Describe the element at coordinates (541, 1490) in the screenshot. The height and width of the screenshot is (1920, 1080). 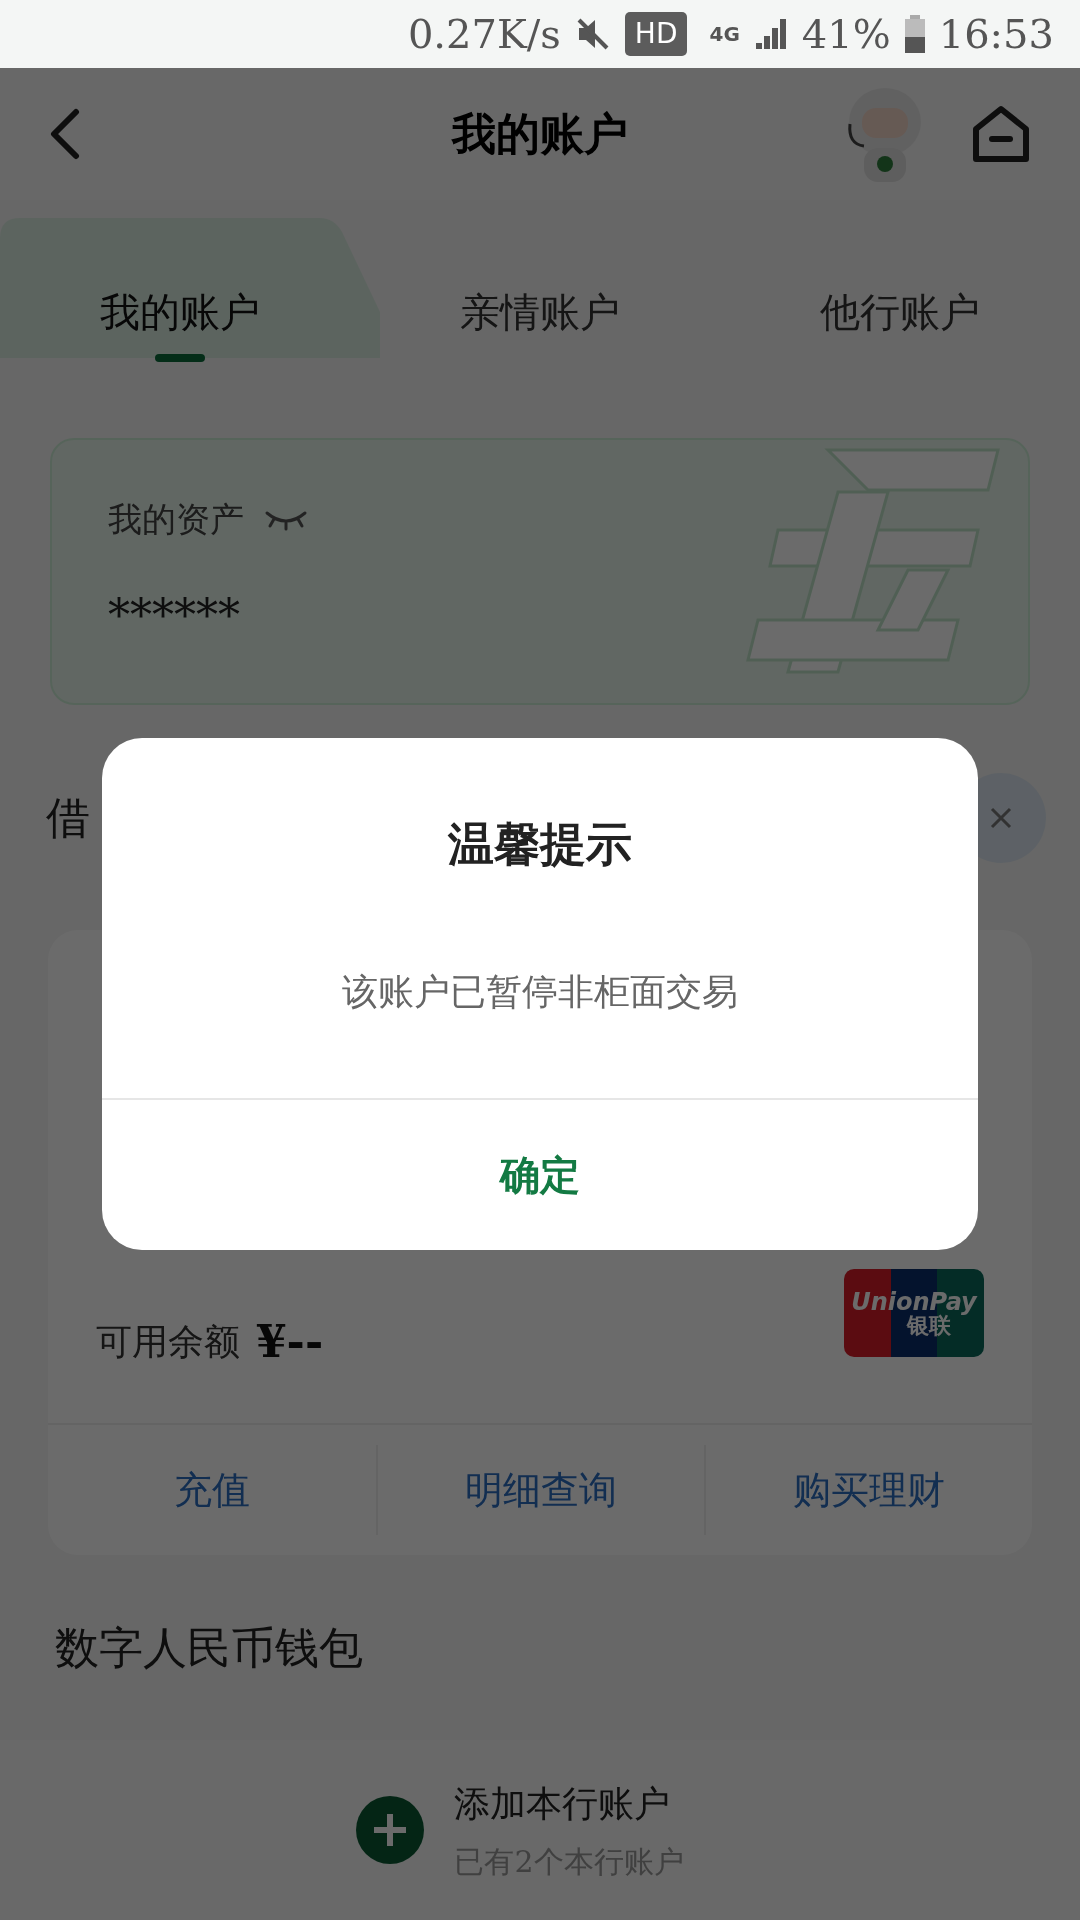
I see `action-link: 明细查询` at that location.